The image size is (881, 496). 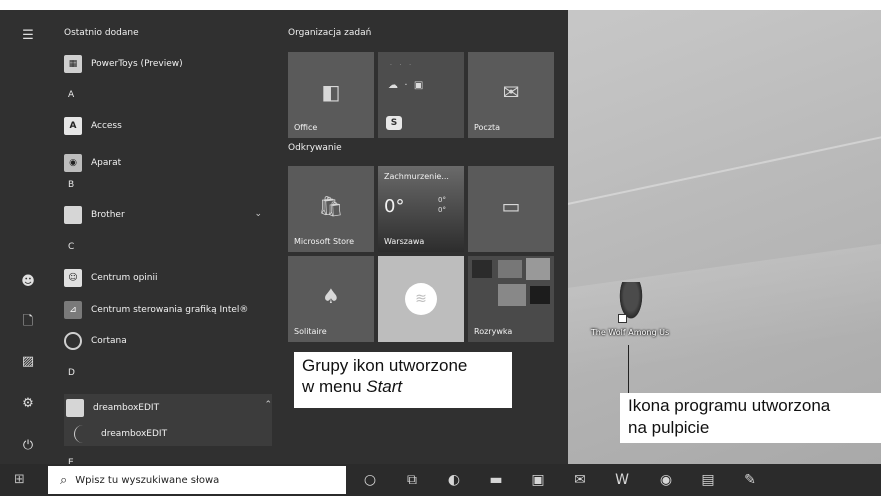 I want to click on tile-news: ▭, so click(x=511, y=209).